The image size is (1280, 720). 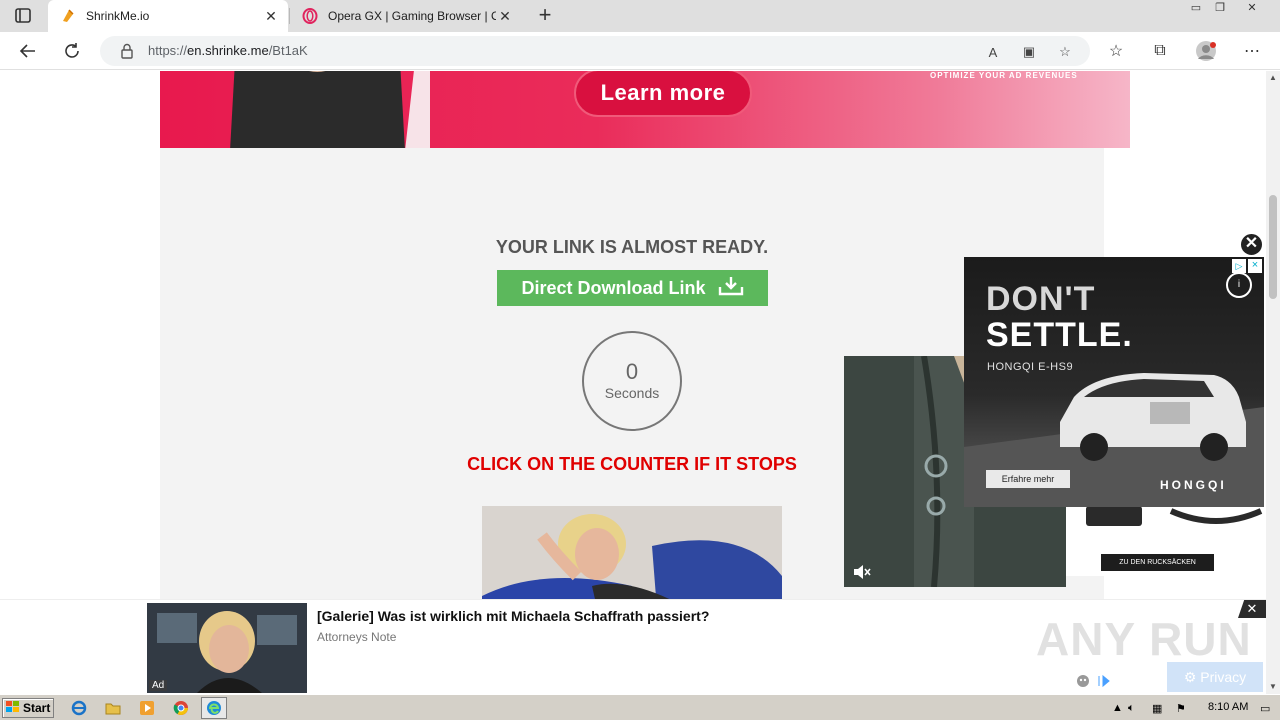 What do you see at coordinates (158, 685) in the screenshot?
I see `ad-badge: Ad` at bounding box center [158, 685].